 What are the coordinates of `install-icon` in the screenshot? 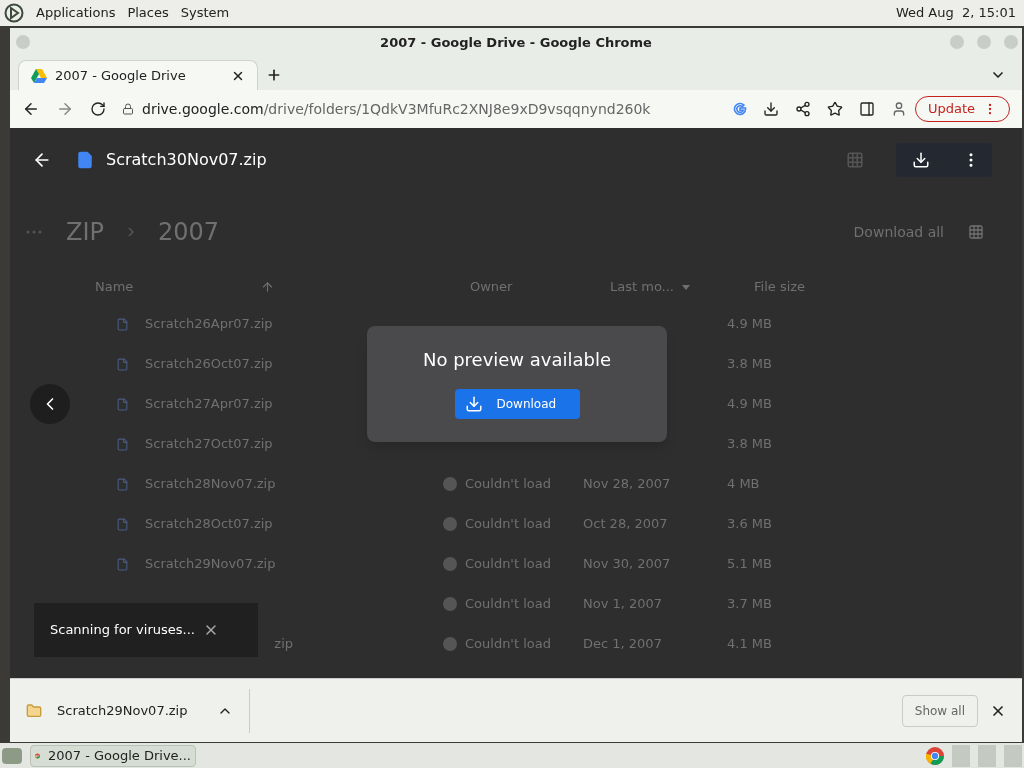 It's located at (770, 109).